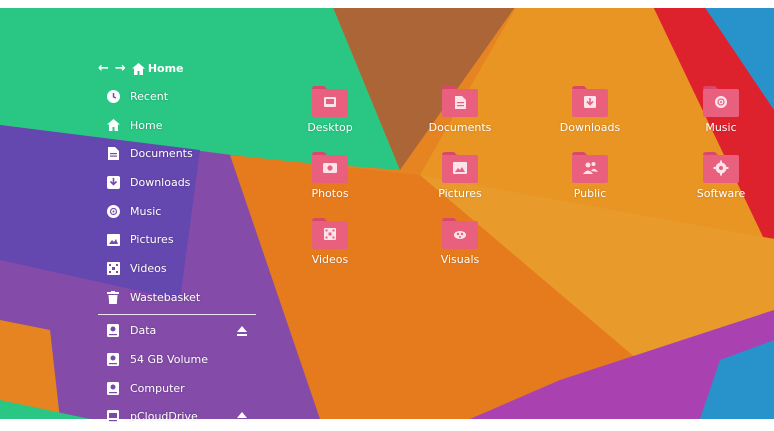  I want to click on sidebar-item-pclouddrive: pCloudDrive, so click(177, 417).